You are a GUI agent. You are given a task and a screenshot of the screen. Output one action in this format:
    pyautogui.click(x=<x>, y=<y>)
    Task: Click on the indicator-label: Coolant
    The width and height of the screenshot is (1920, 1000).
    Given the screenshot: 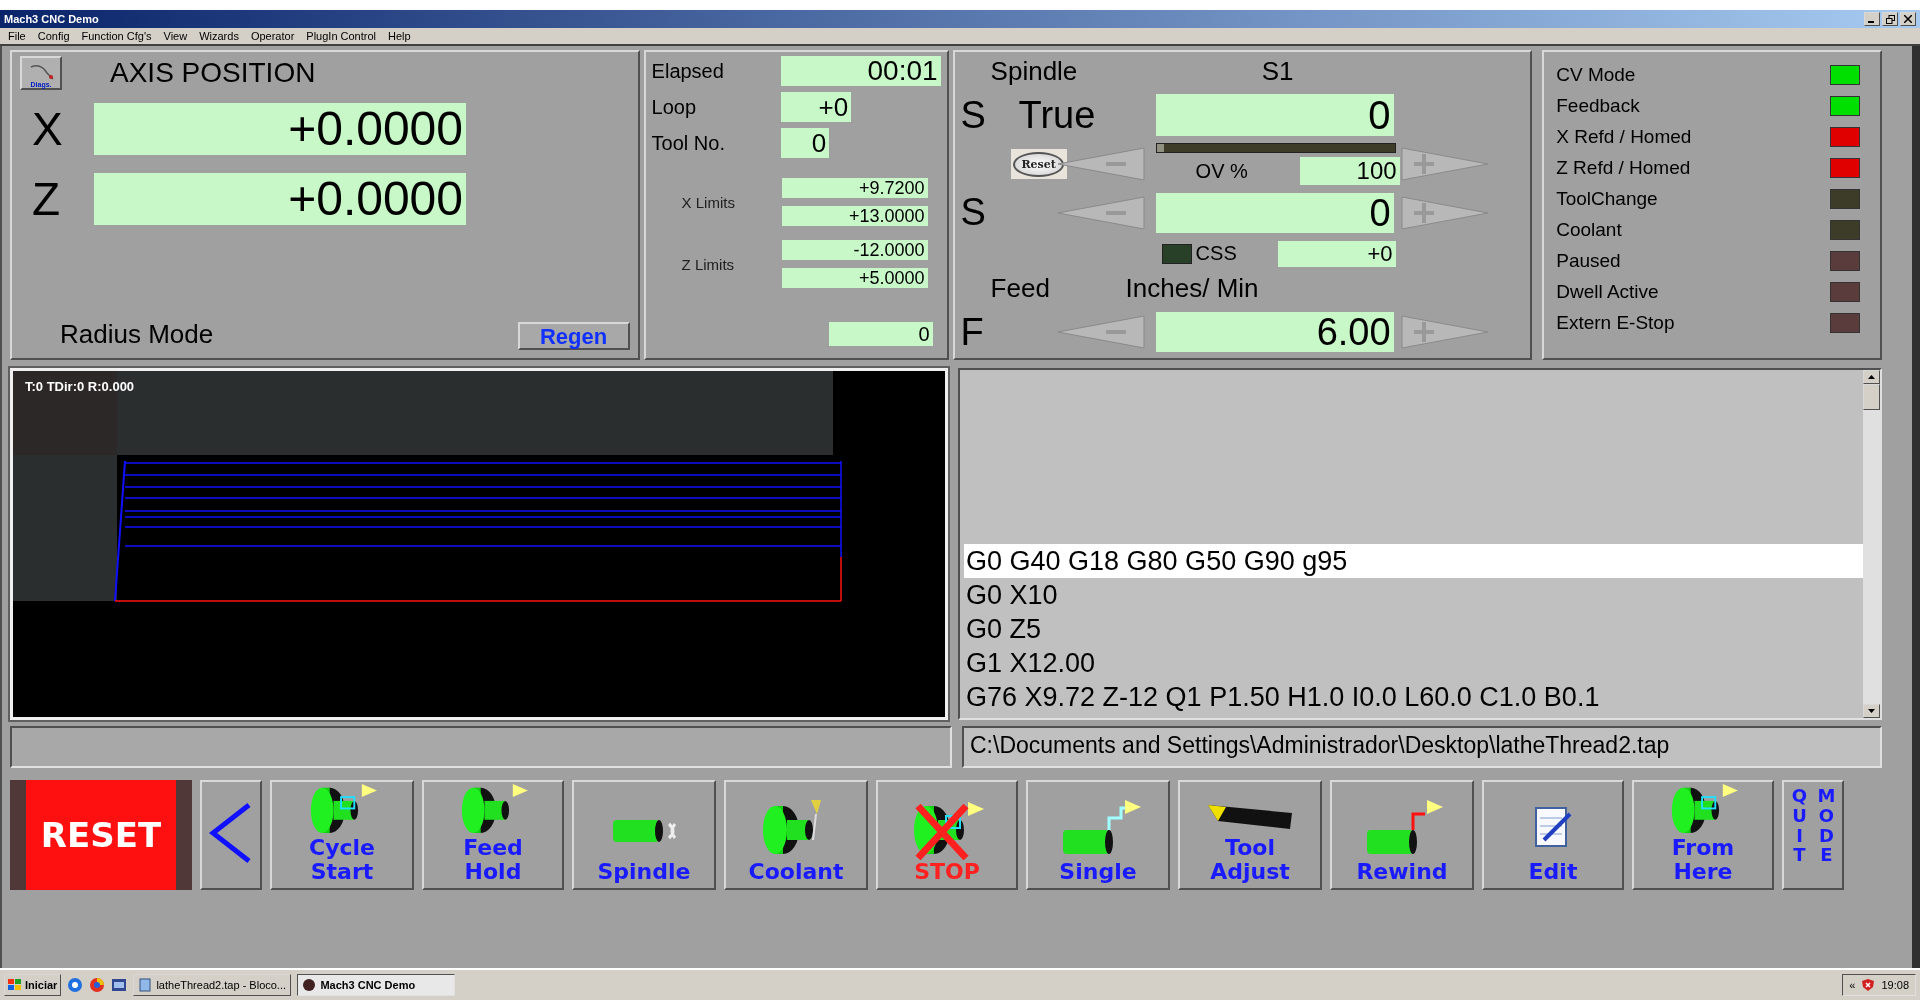 What is the action you would take?
    pyautogui.click(x=1589, y=230)
    